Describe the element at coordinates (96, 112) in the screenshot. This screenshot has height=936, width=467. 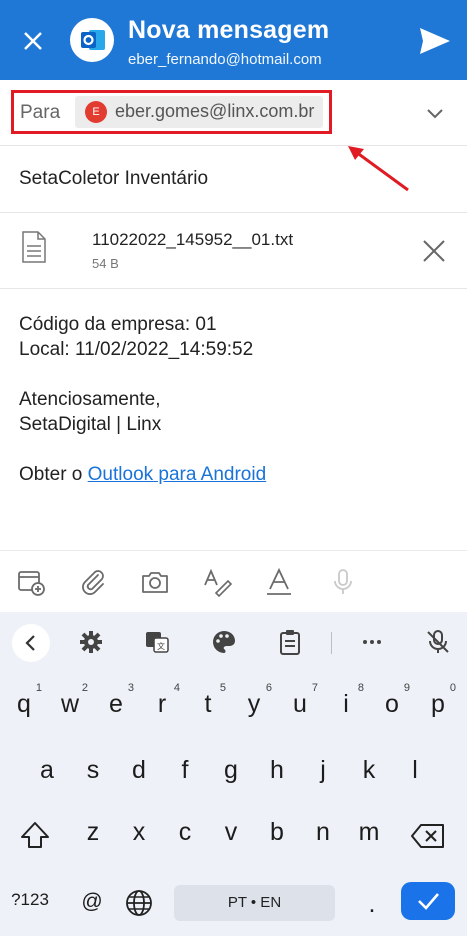
I see `avatar: E` at that location.